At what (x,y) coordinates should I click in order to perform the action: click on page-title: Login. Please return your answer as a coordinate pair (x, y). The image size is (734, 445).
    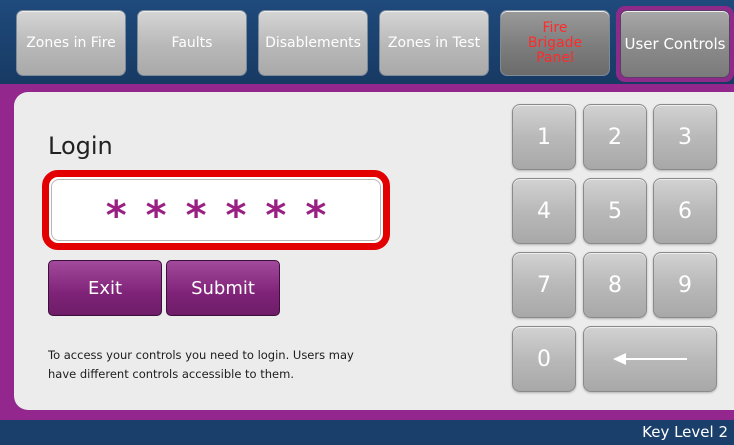
    Looking at the image, I should click on (80, 146).